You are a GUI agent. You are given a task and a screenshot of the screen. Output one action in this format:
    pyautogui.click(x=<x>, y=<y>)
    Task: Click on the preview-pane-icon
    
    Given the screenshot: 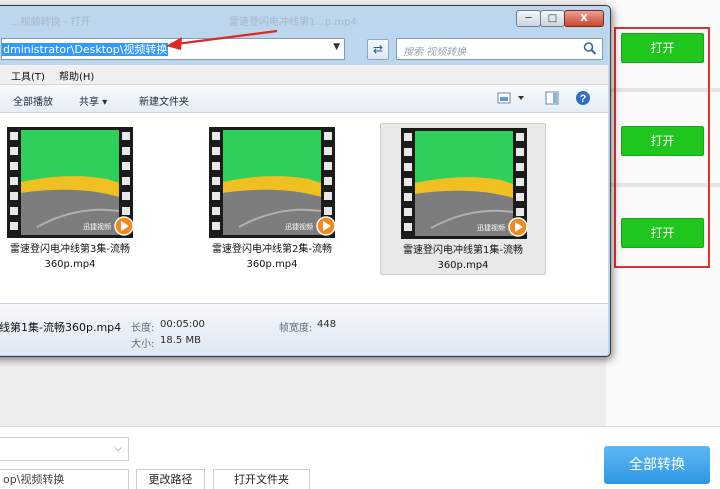 What is the action you would take?
    pyautogui.click(x=552, y=99)
    